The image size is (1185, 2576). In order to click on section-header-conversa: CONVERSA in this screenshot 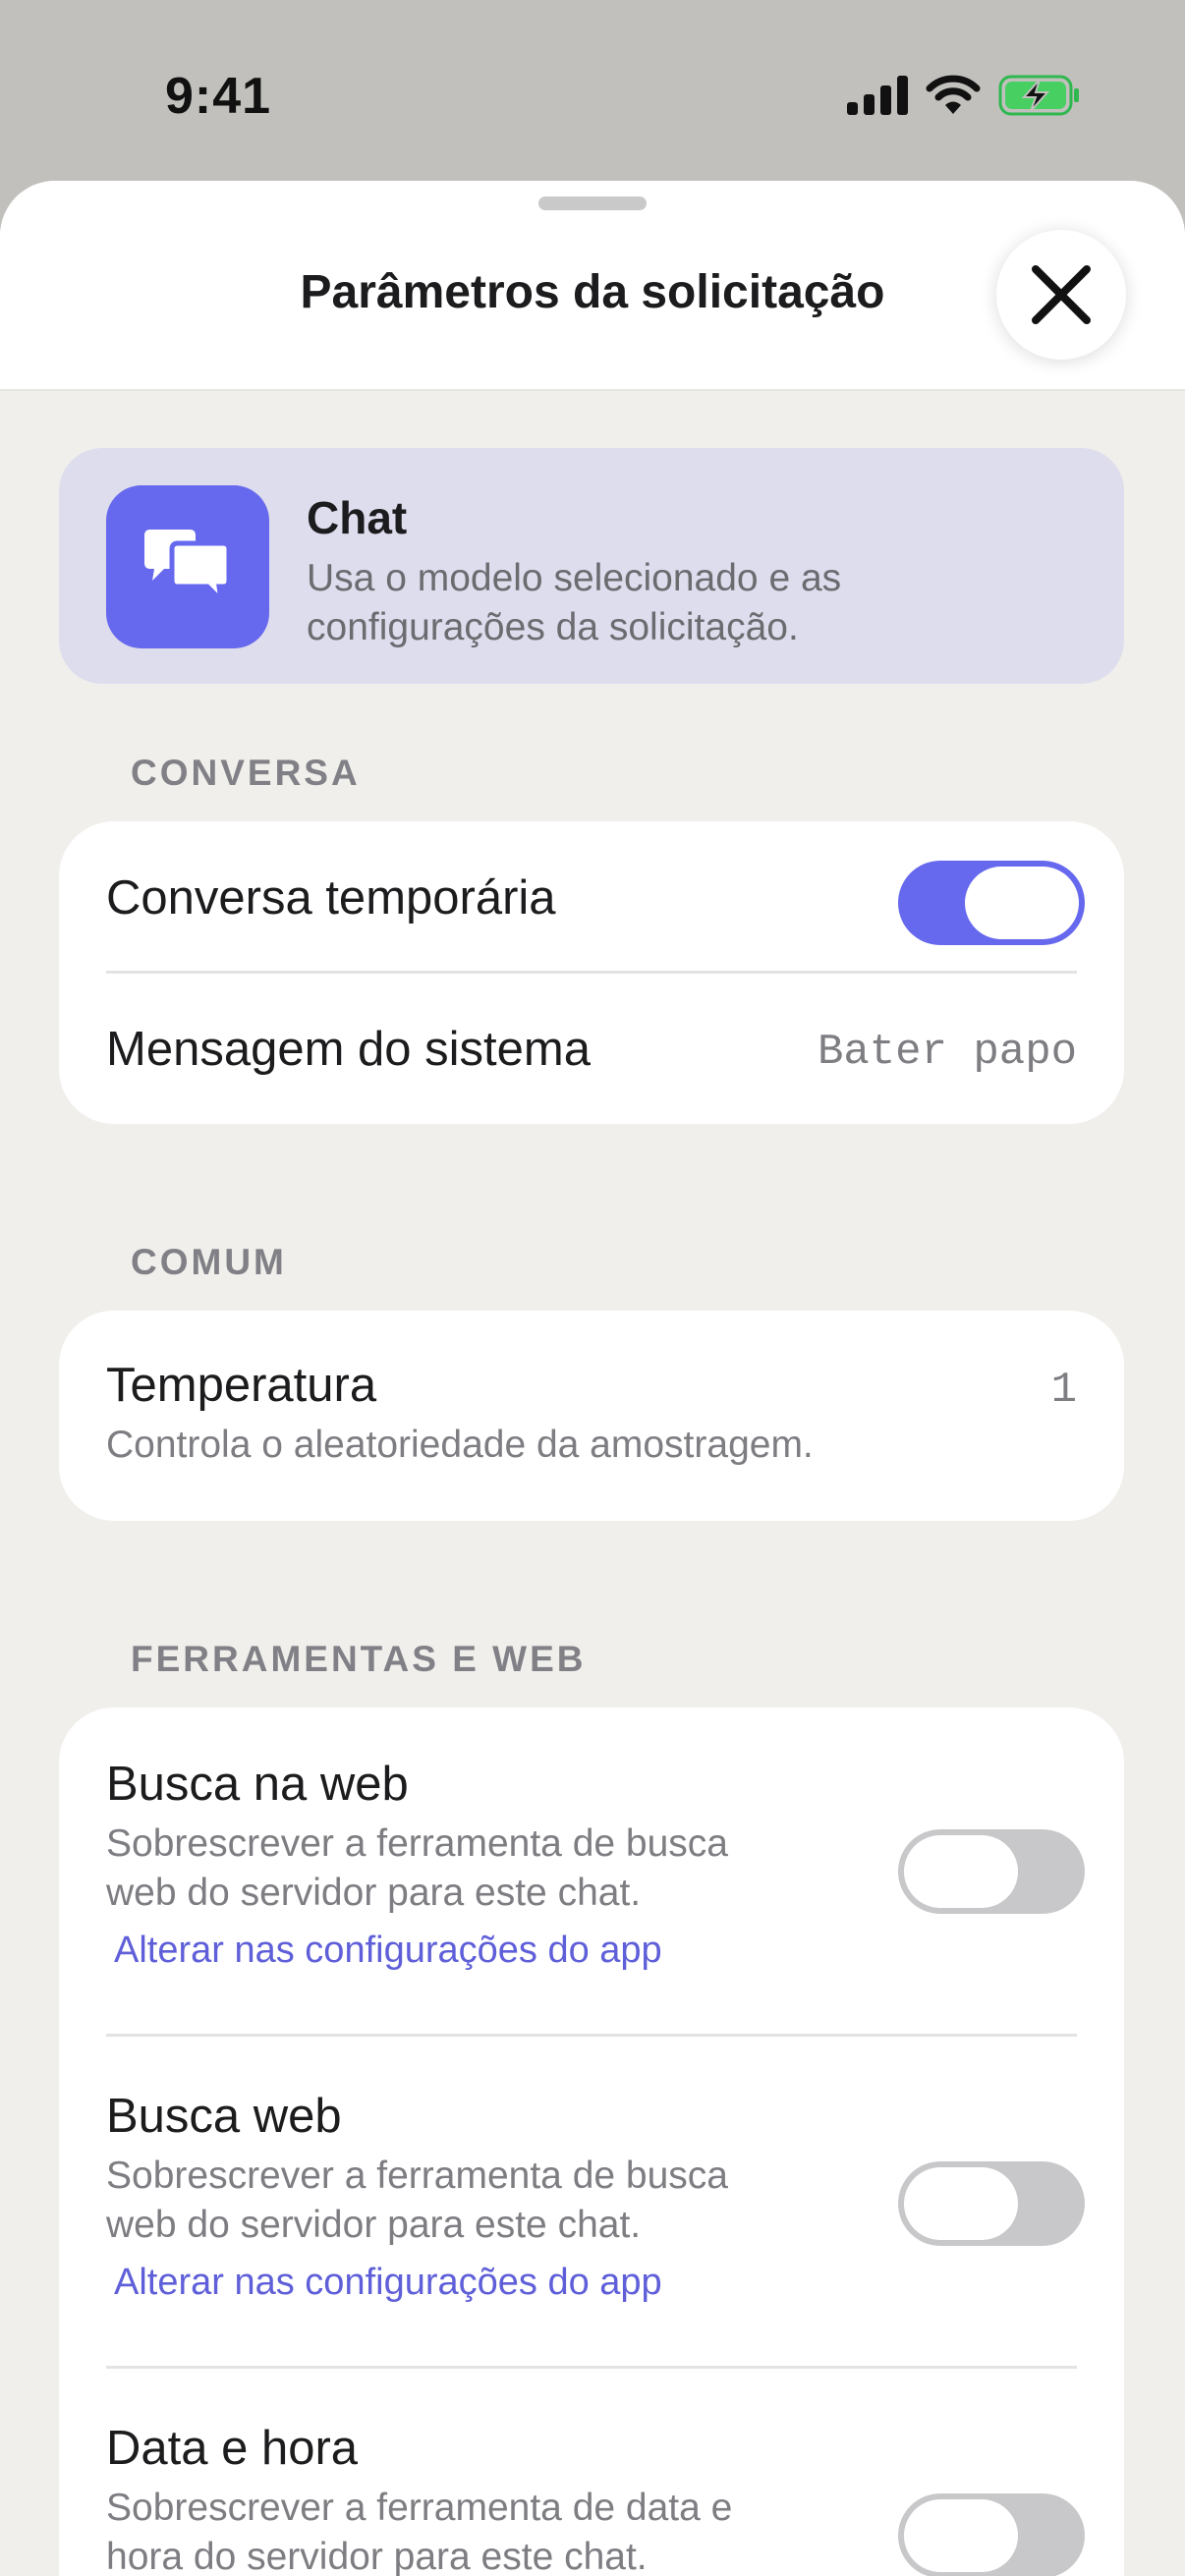, I will do `click(246, 773)`.